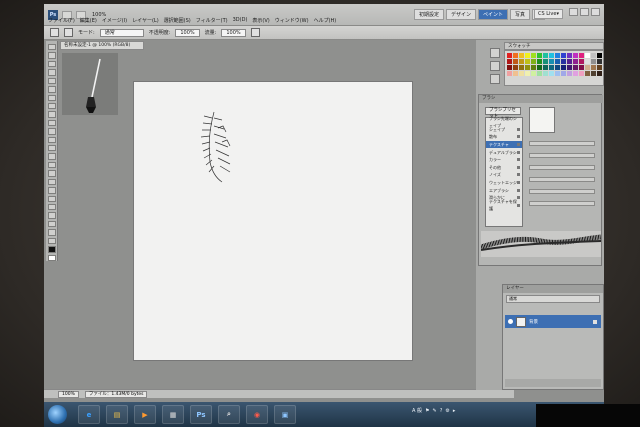 The width and height of the screenshot is (640, 427). I want to click on taskbar-app-red-button: ◉, so click(257, 414).